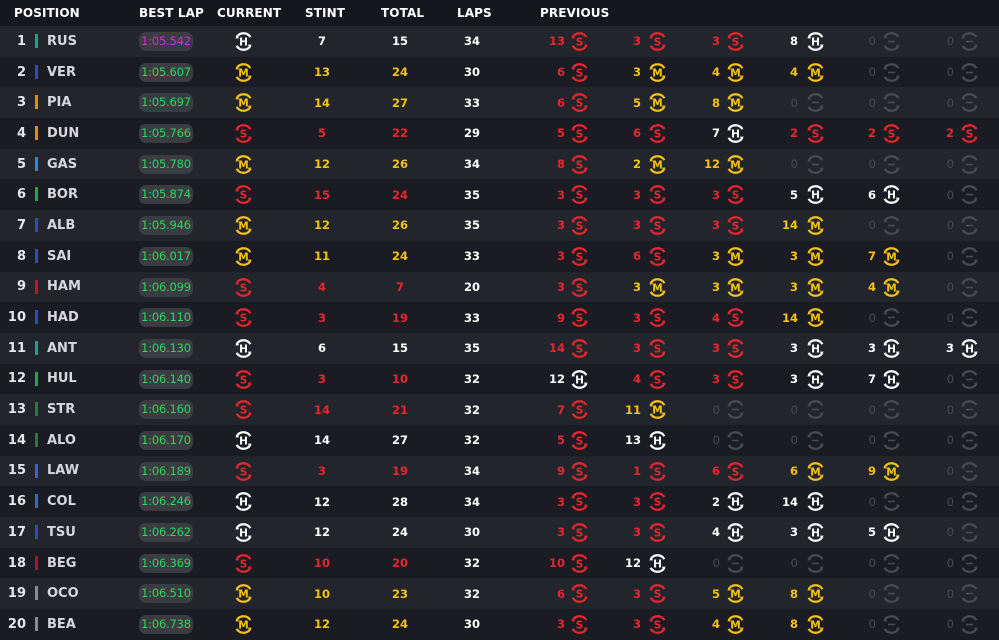 The image size is (999, 640). What do you see at coordinates (402, 13) in the screenshot?
I see `header-total: TOTAL` at bounding box center [402, 13].